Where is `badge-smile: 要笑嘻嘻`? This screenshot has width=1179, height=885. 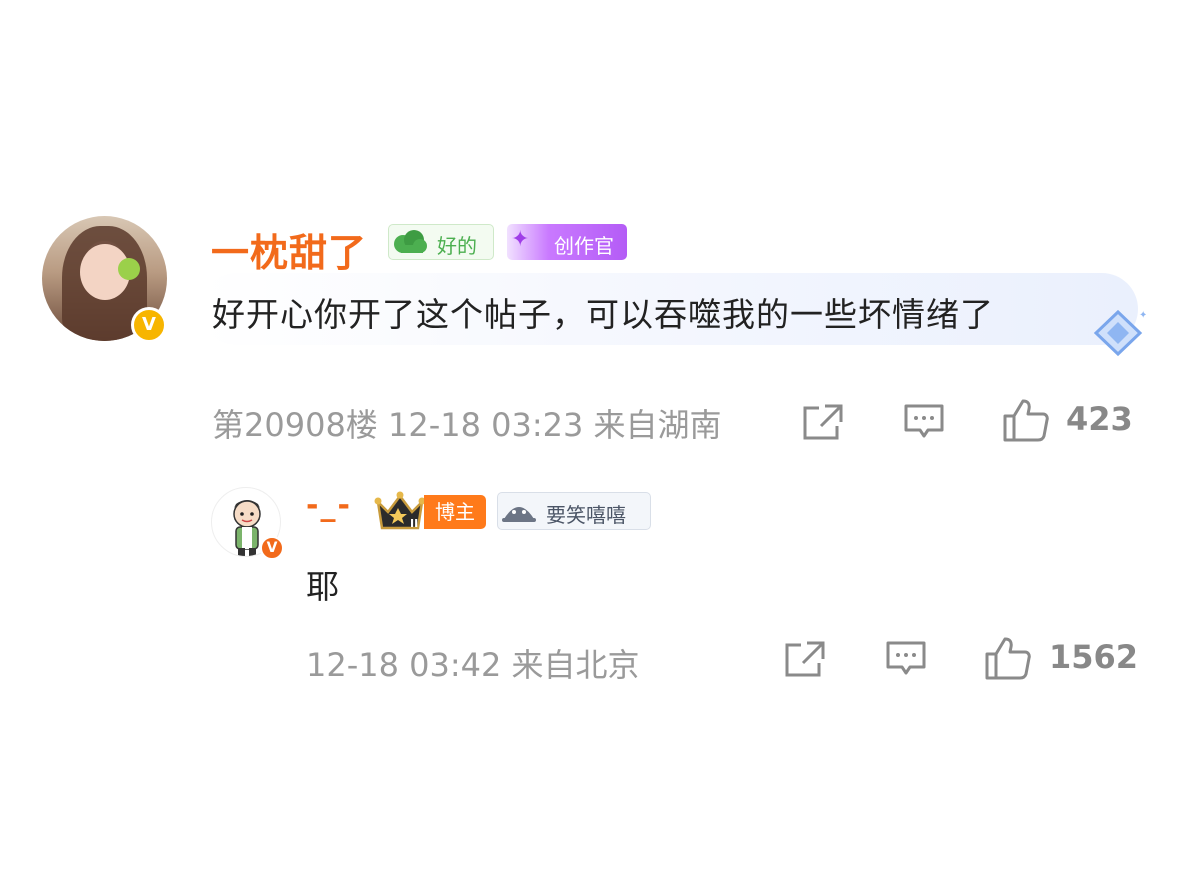 badge-smile: 要笑嘻嘻 is located at coordinates (574, 511).